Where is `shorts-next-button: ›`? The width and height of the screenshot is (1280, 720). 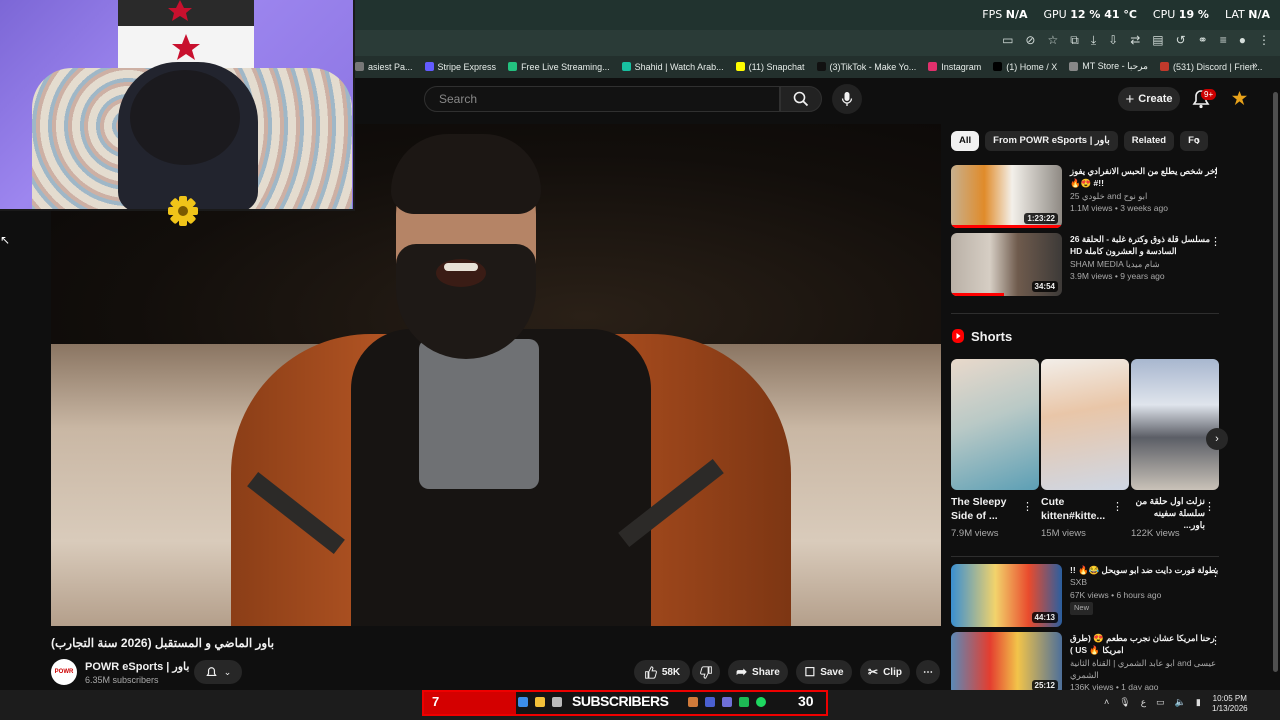
shorts-next-button: › is located at coordinates (1217, 439).